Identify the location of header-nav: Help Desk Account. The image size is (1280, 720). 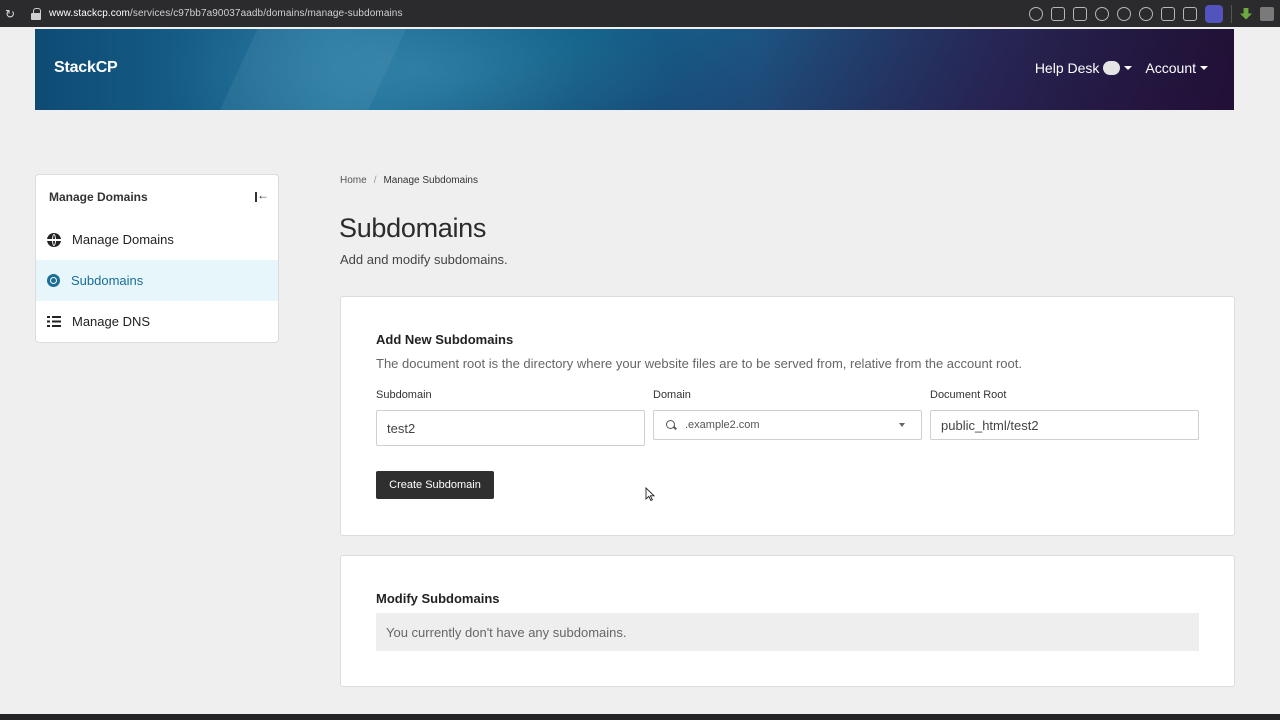
(1121, 68).